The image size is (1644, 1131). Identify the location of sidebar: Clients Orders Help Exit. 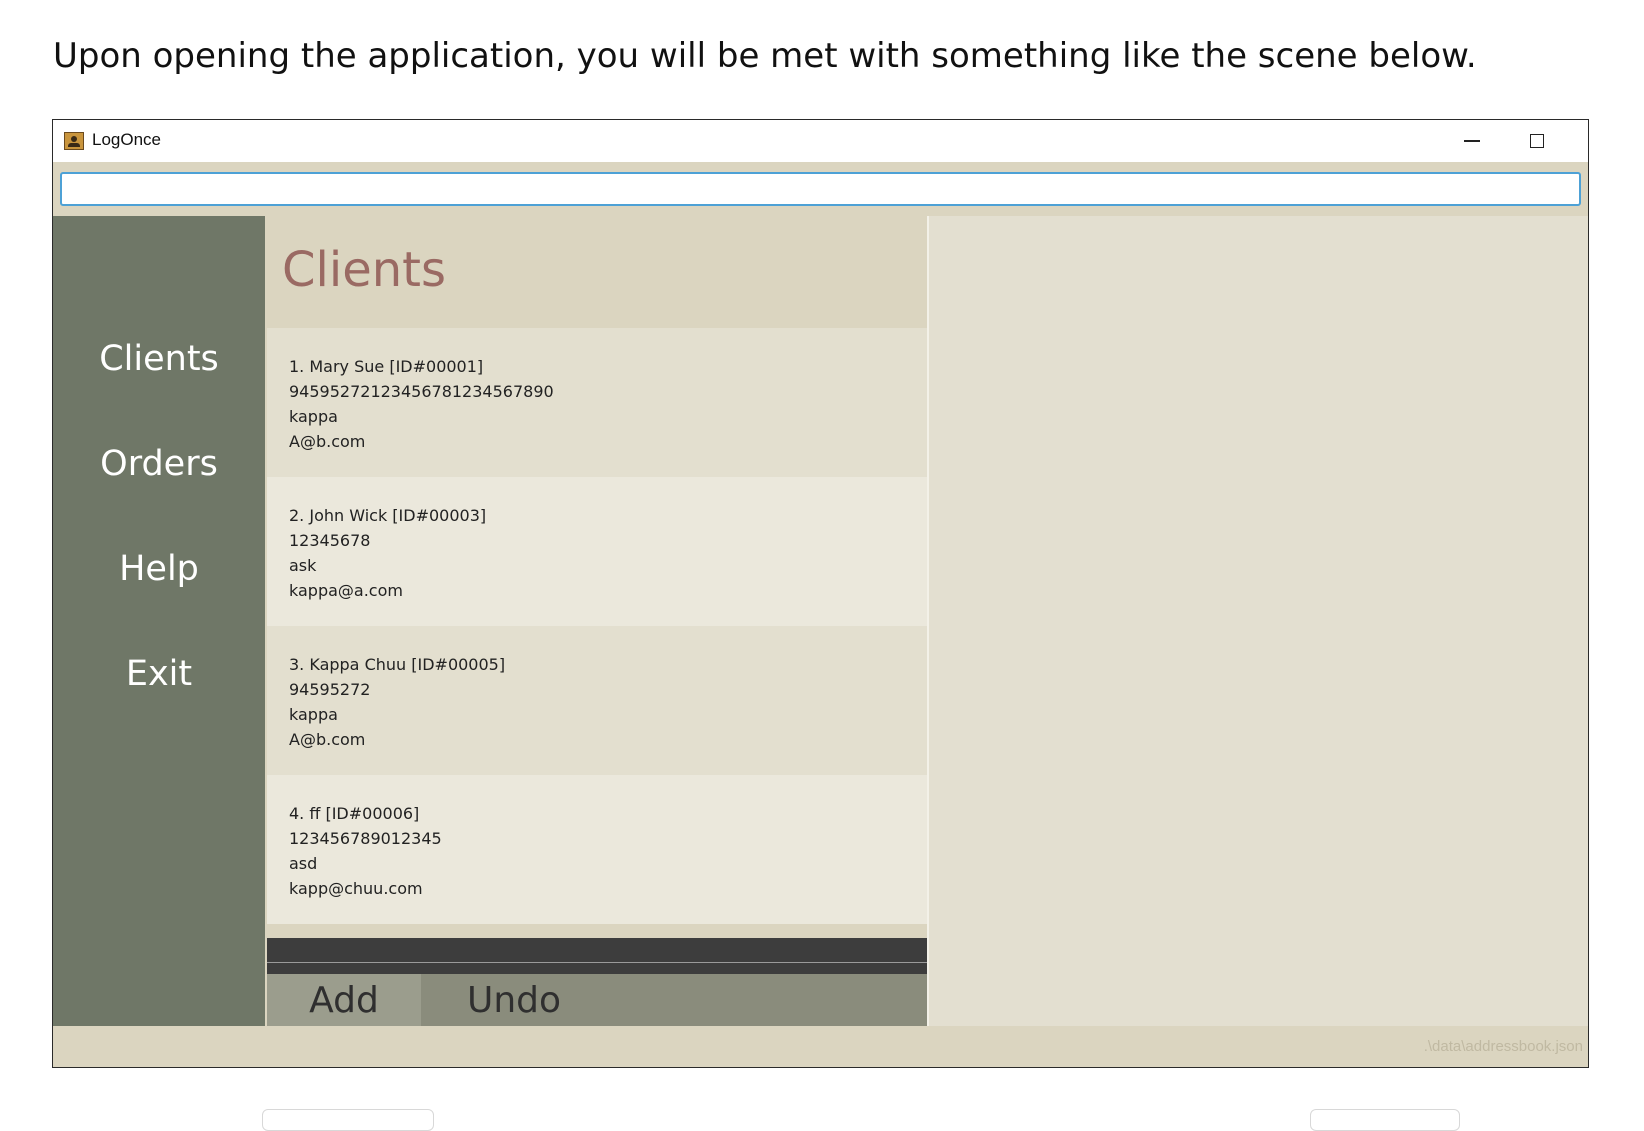
(159, 621).